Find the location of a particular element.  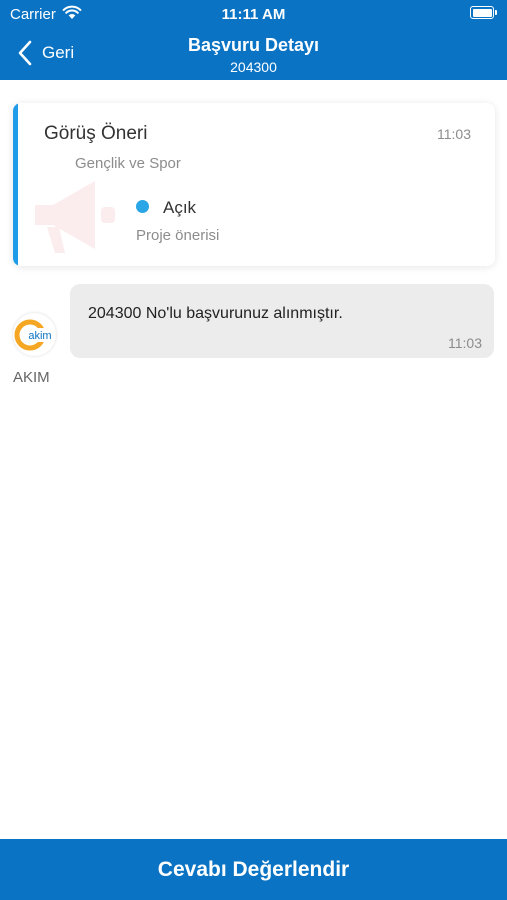

status-badge: Açık is located at coordinates (180, 207).